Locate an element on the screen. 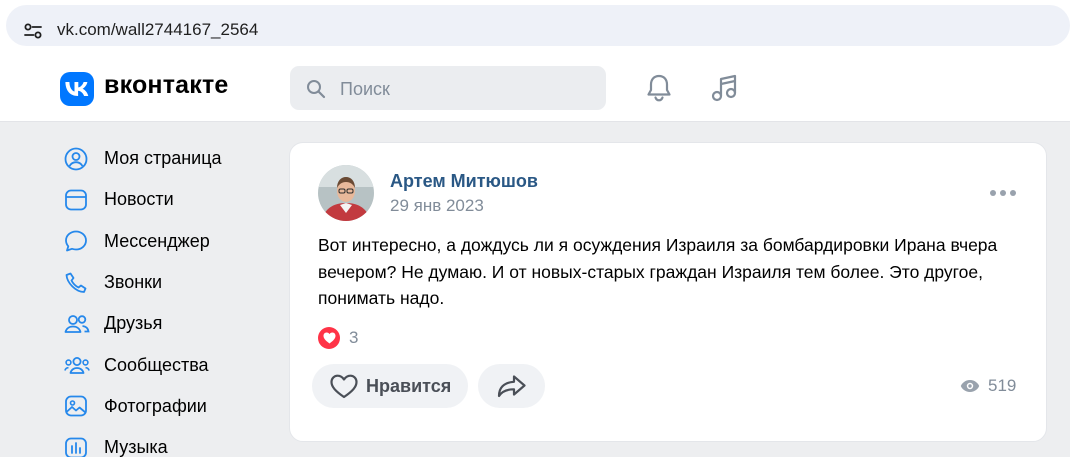 The image size is (1070, 457). share-button is located at coordinates (511, 386).